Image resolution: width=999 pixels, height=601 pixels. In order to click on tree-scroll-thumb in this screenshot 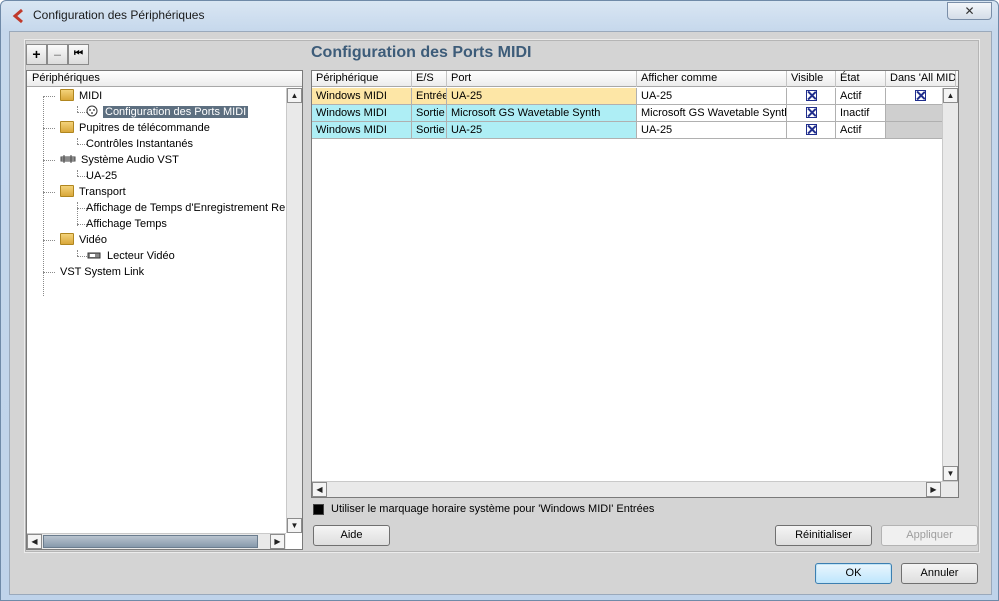, I will do `click(150, 541)`.